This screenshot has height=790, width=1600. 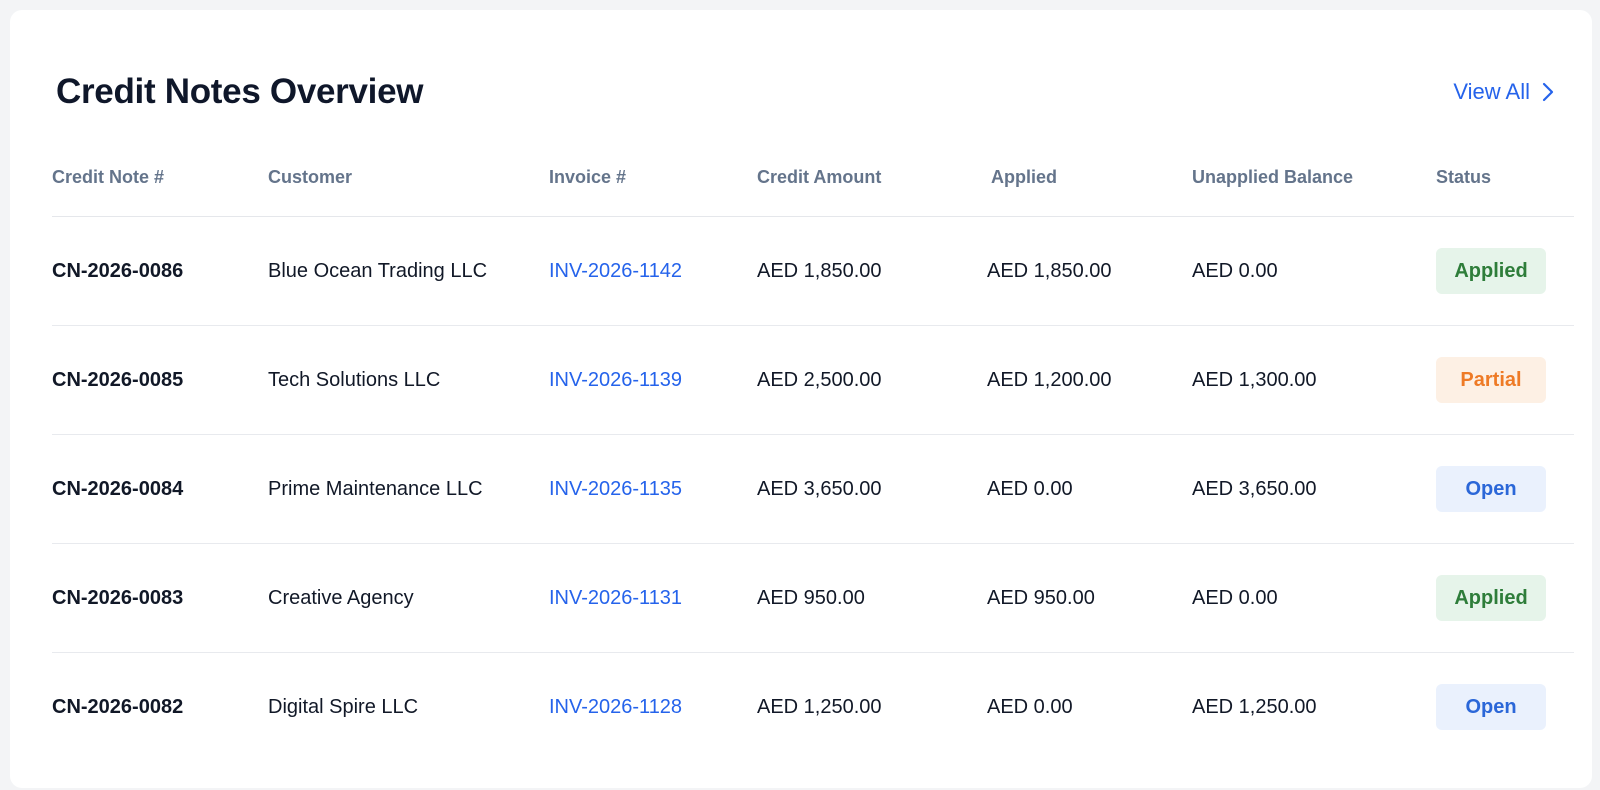 What do you see at coordinates (160, 598) in the screenshot?
I see `credit-note-number: CN-2026-0083` at bounding box center [160, 598].